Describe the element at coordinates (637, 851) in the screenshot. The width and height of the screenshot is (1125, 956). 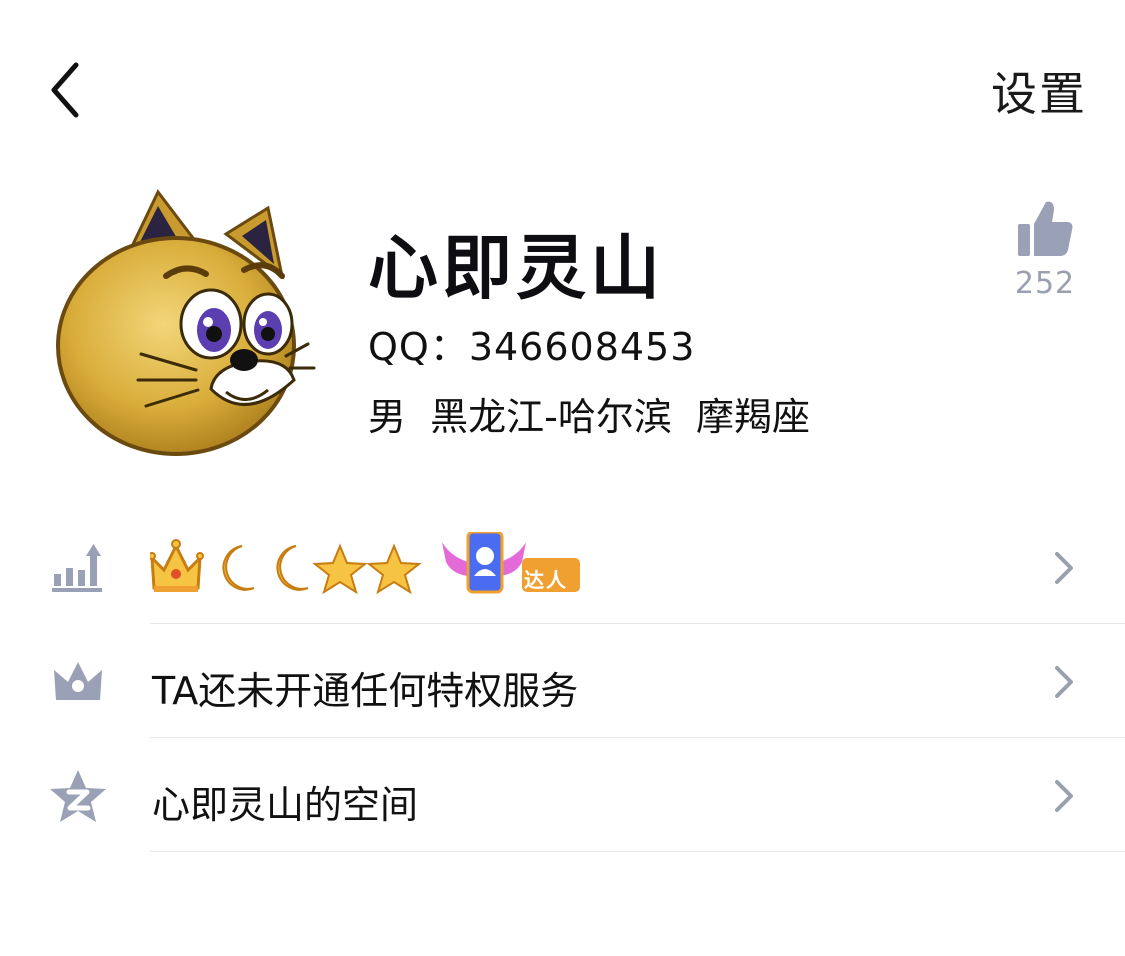
I see `divider` at that location.